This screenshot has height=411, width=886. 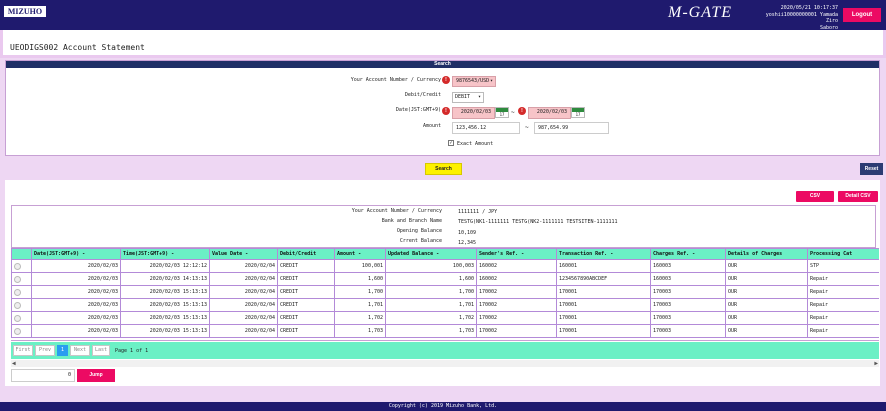 I want to click on summary-account-value: 1111111 / JPY, so click(x=478, y=212).